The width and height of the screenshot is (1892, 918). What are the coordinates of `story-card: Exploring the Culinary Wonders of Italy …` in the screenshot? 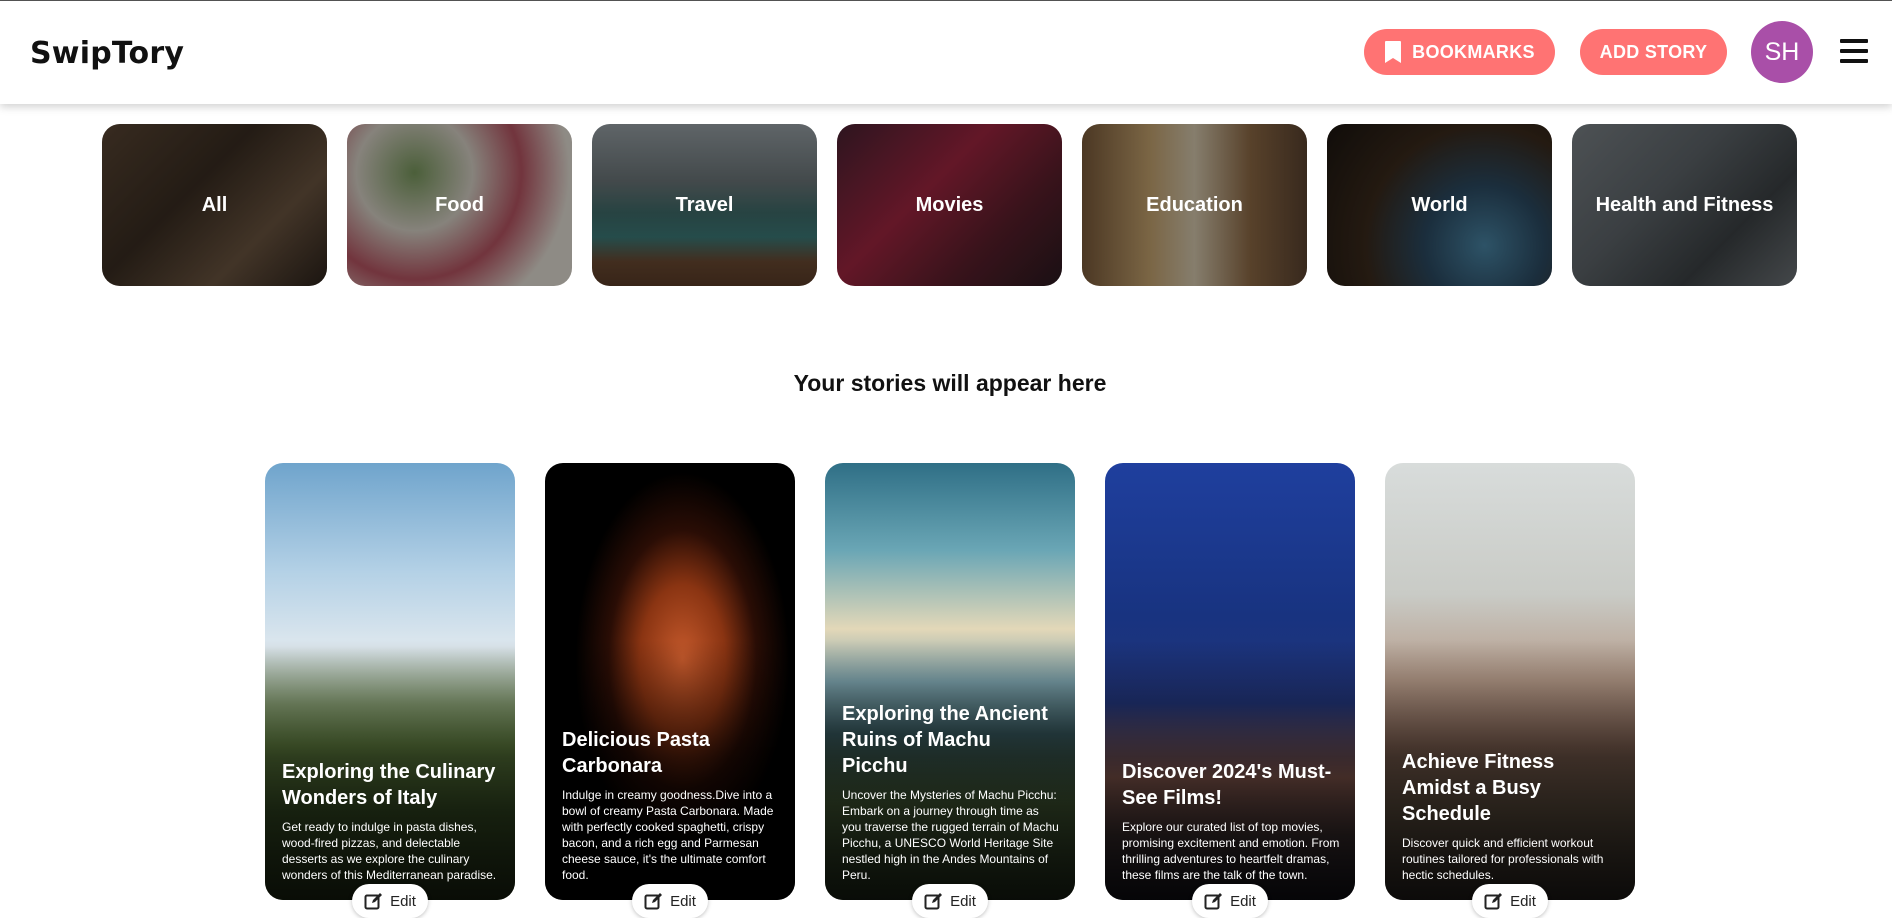 It's located at (390, 681).